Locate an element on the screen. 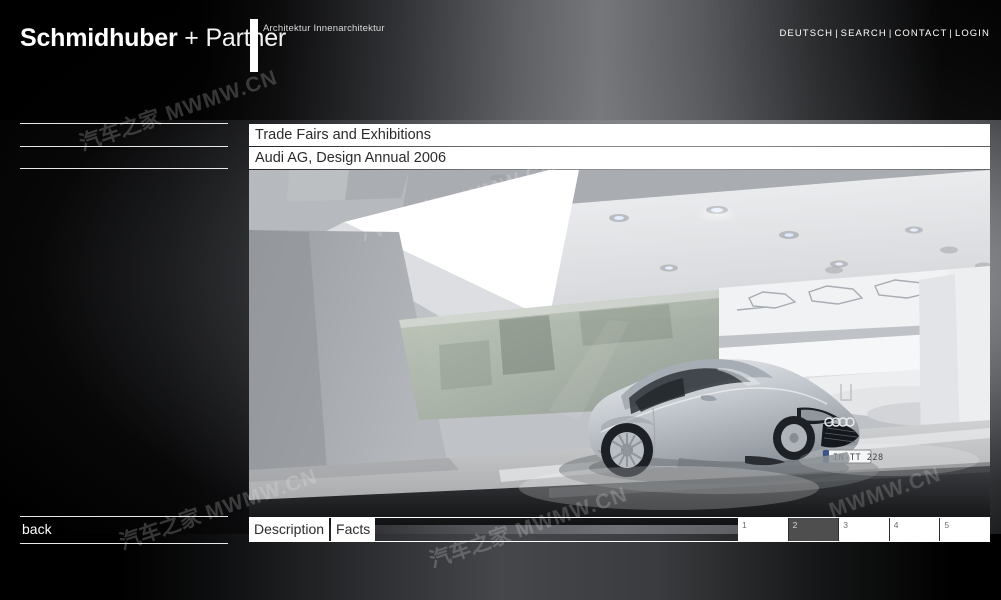 This screenshot has height=600, width=1001. nav-item-search: SEARCH is located at coordinates (864, 33).